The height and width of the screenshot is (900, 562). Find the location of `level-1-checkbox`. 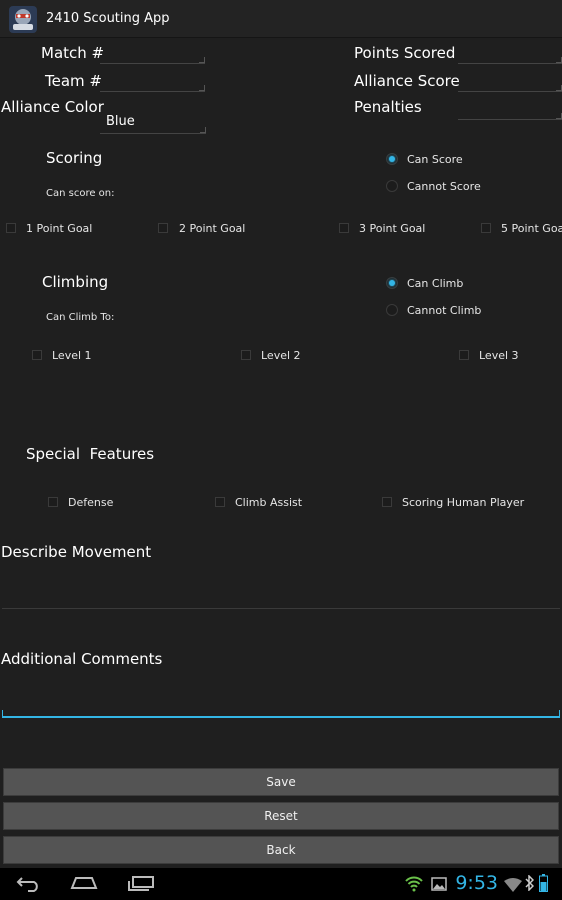

level-1-checkbox is located at coordinates (37, 355).